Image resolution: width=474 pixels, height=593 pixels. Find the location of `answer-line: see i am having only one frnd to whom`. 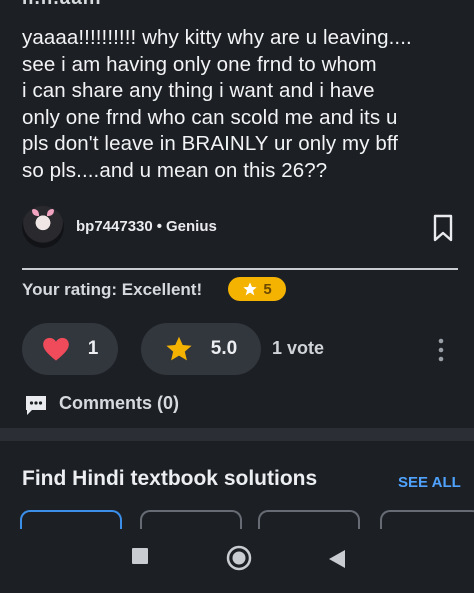

answer-line: see i am having only one frnd to whom is located at coordinates (199, 64).